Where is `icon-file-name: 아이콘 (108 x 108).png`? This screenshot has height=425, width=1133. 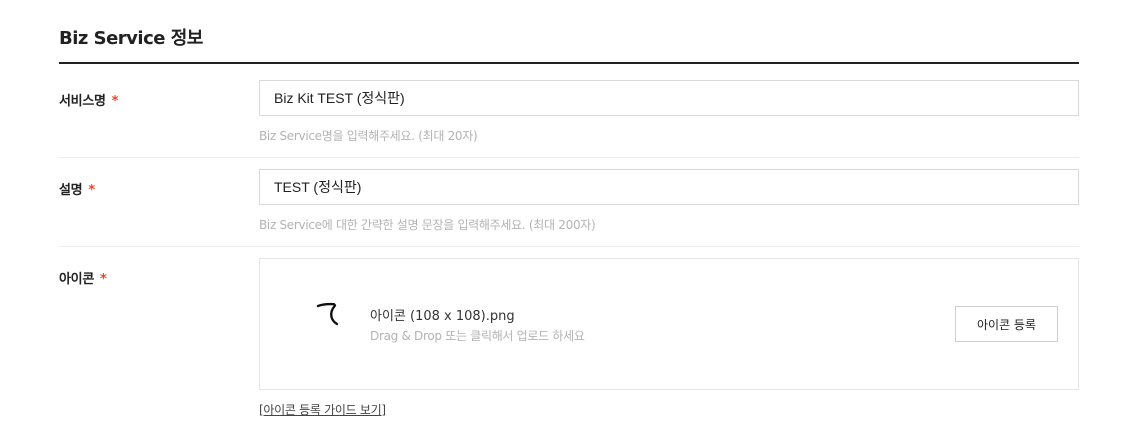
icon-file-name: 아이콘 (108 x 108).png is located at coordinates (442, 316).